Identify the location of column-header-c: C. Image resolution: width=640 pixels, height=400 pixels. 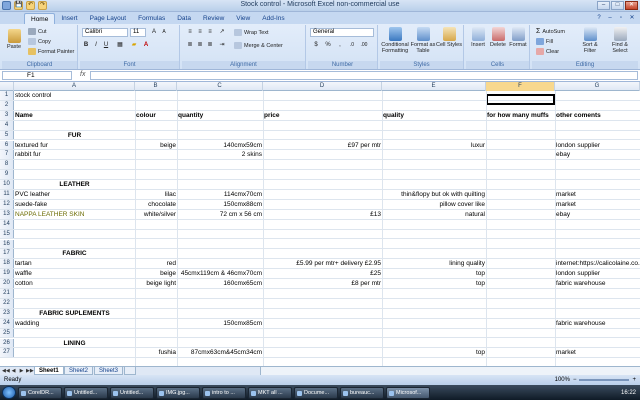
(220, 86).